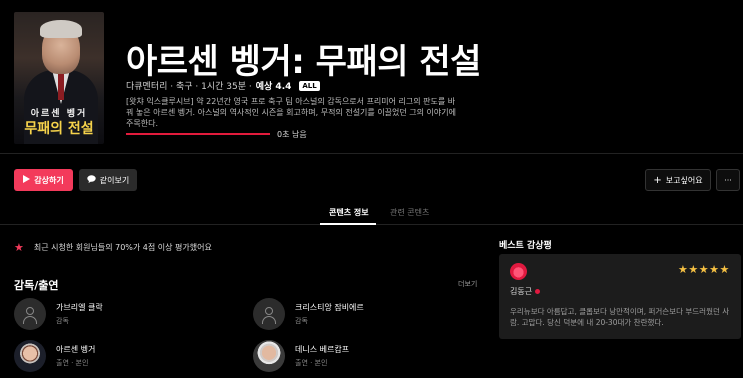 Image resolution: width=743 pixels, height=378 pixels. Describe the element at coordinates (538, 291) in the screenshot. I see `verified-mark-icon` at that location.